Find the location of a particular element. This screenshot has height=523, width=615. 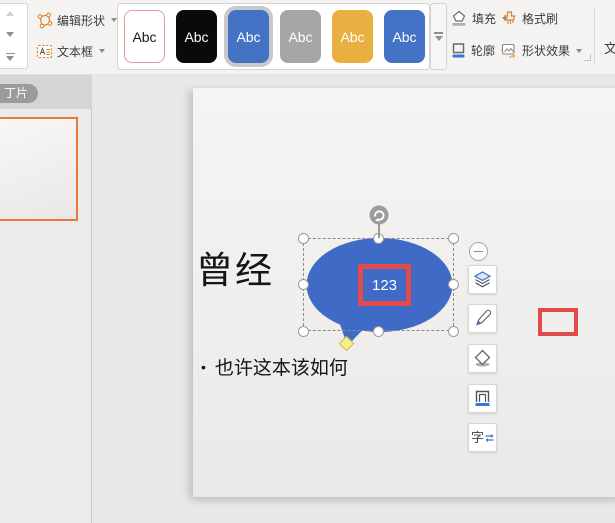

resize-handle-bottom-right is located at coordinates (453, 331).